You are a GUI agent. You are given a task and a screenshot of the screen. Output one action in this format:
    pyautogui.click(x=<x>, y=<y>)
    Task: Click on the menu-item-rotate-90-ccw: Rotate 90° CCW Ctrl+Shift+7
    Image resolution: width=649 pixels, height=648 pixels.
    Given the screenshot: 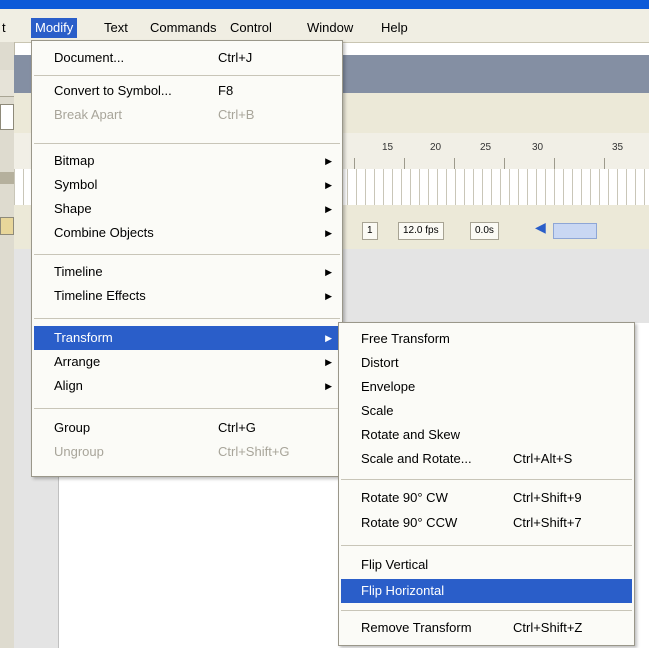 What is the action you would take?
    pyautogui.click(x=486, y=523)
    